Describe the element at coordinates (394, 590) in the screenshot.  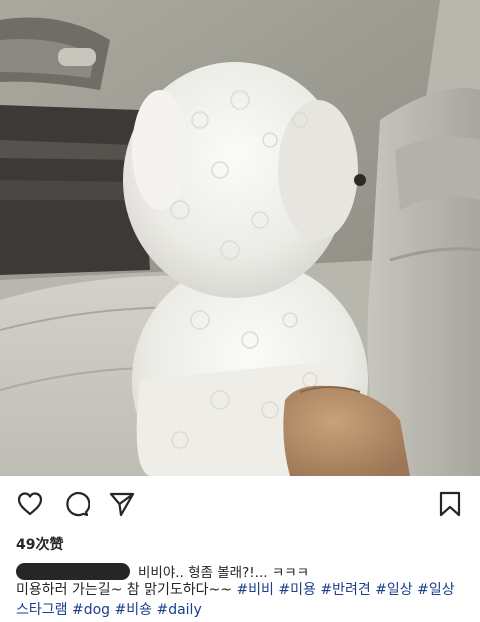
I see `hashtag-ilsang: #일상` at that location.